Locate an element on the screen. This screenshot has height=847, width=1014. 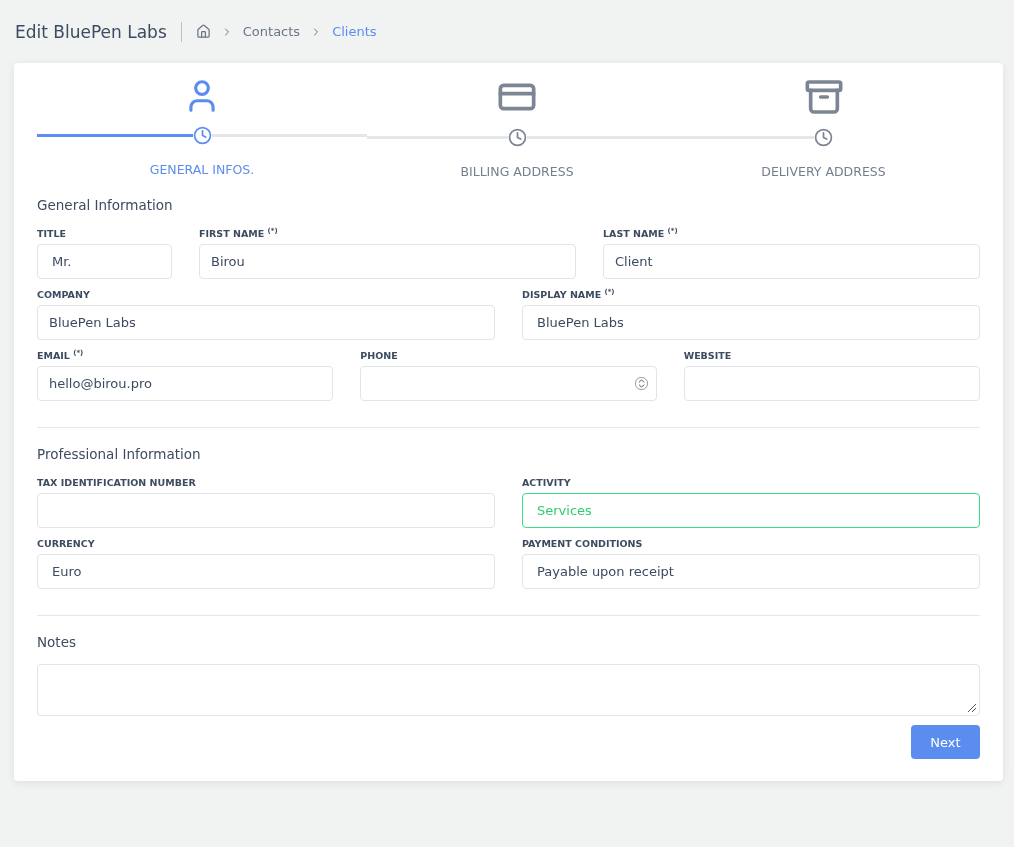
field-label: EMAIL $^{(*)}$ is located at coordinates (61, 356).